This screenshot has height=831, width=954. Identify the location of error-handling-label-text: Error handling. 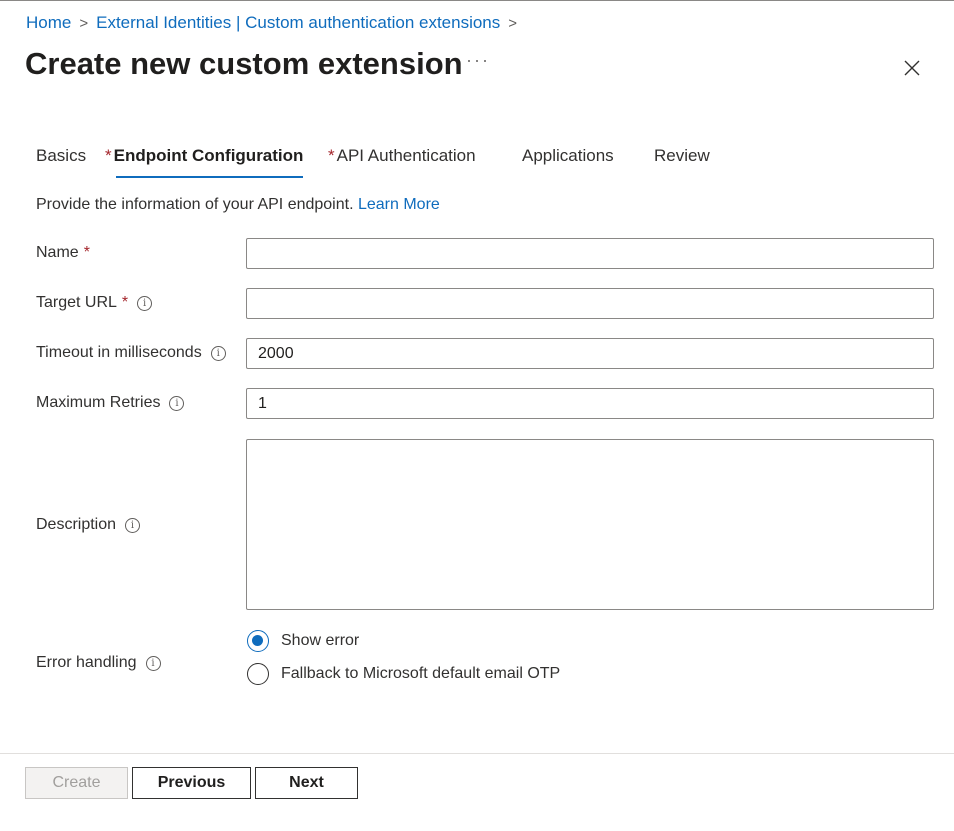
(86, 662).